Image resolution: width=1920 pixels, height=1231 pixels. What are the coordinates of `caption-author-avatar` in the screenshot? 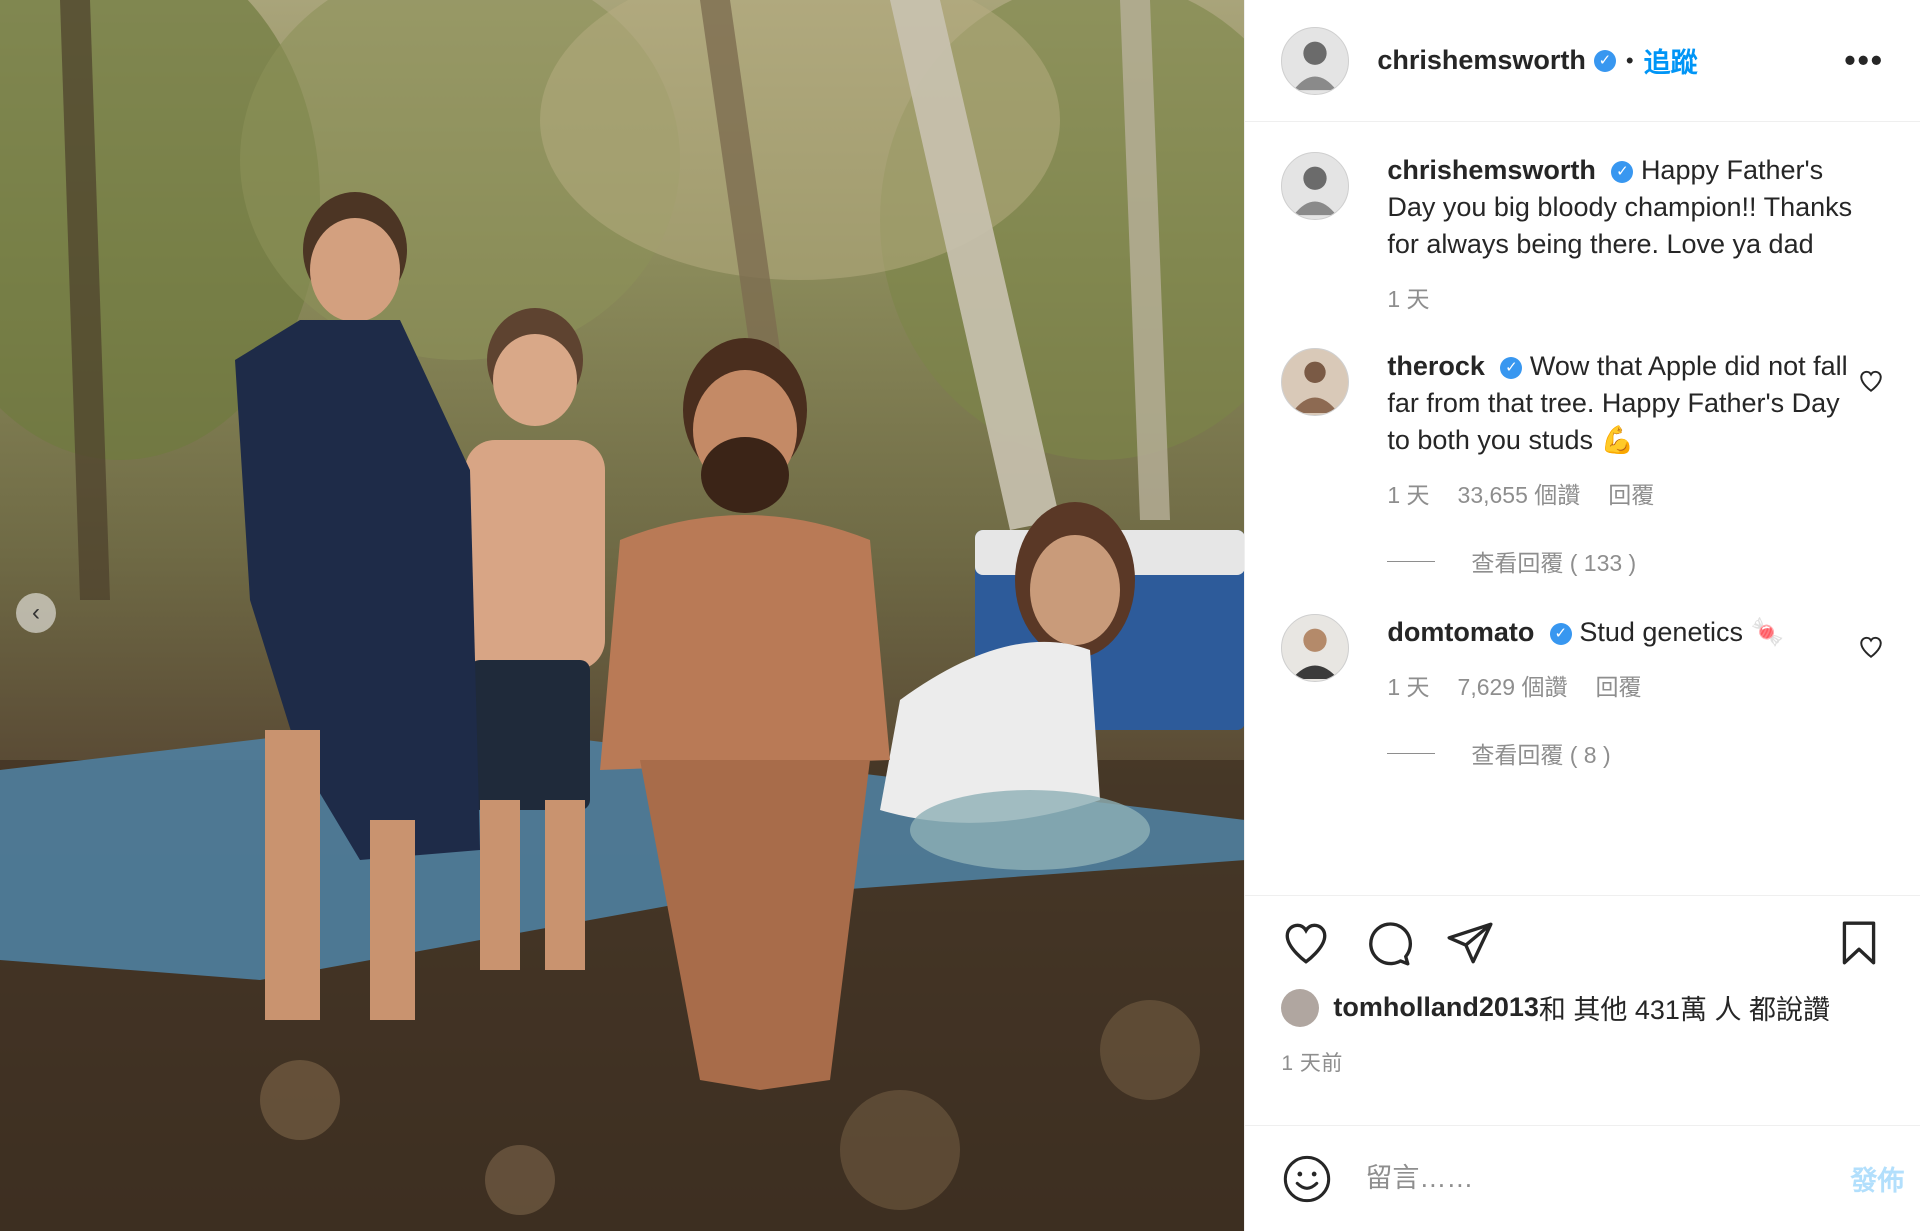 It's located at (1315, 186).